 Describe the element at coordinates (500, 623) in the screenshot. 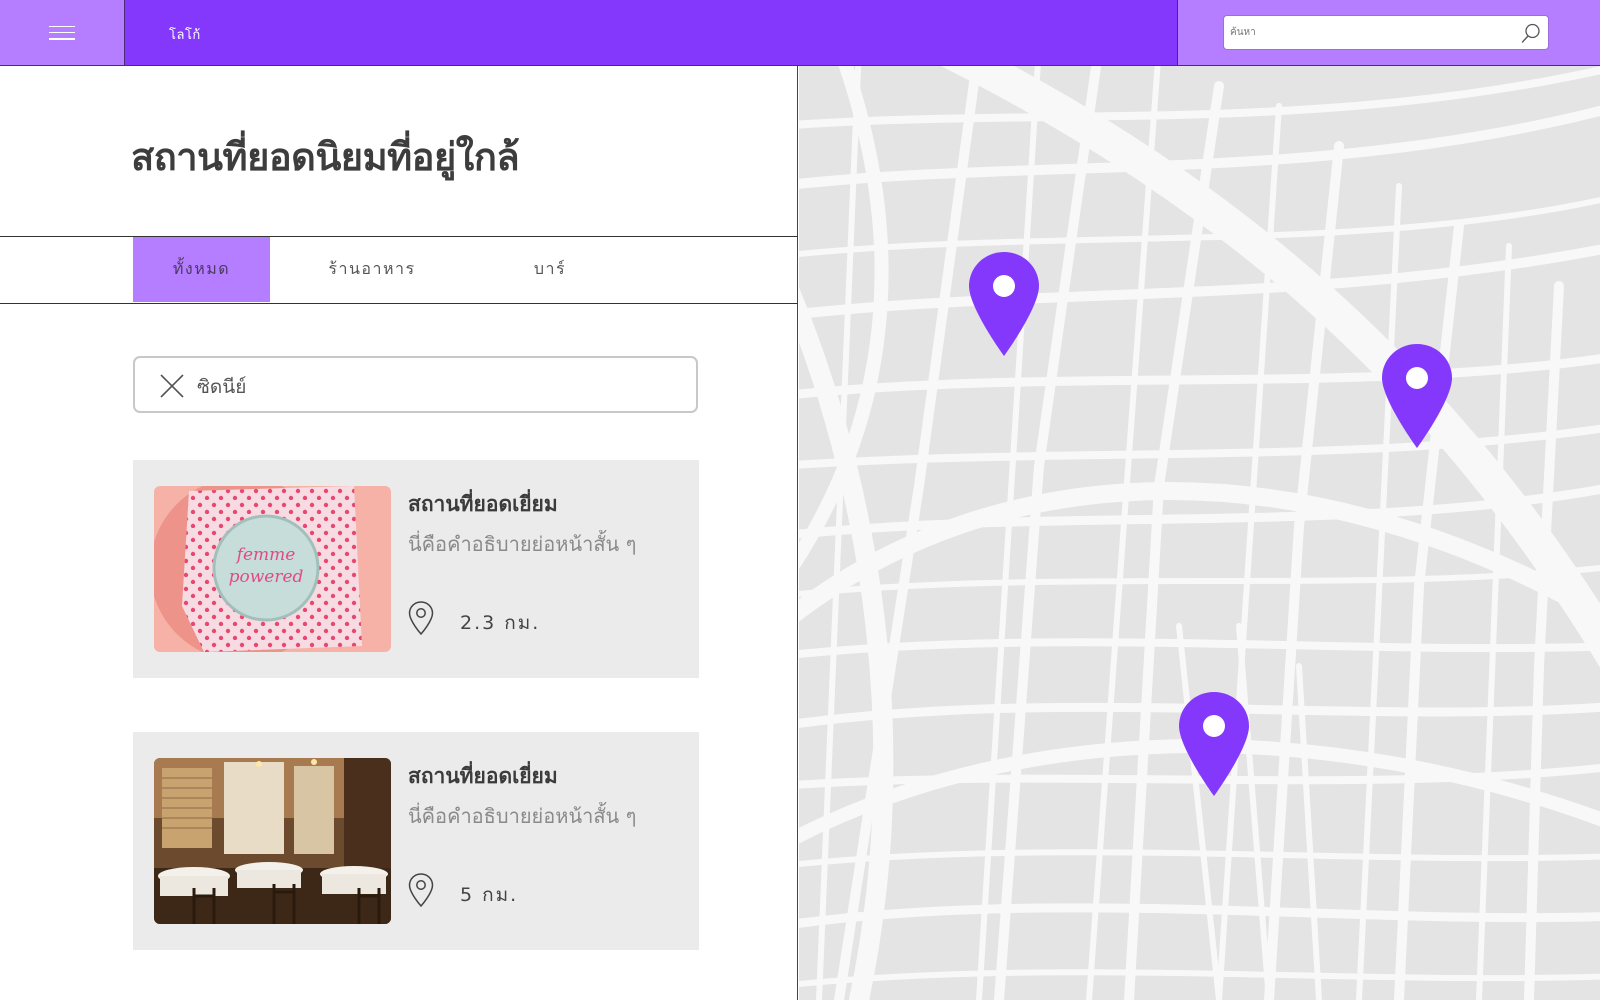

I see `place-distance: 2.3 กม.` at that location.